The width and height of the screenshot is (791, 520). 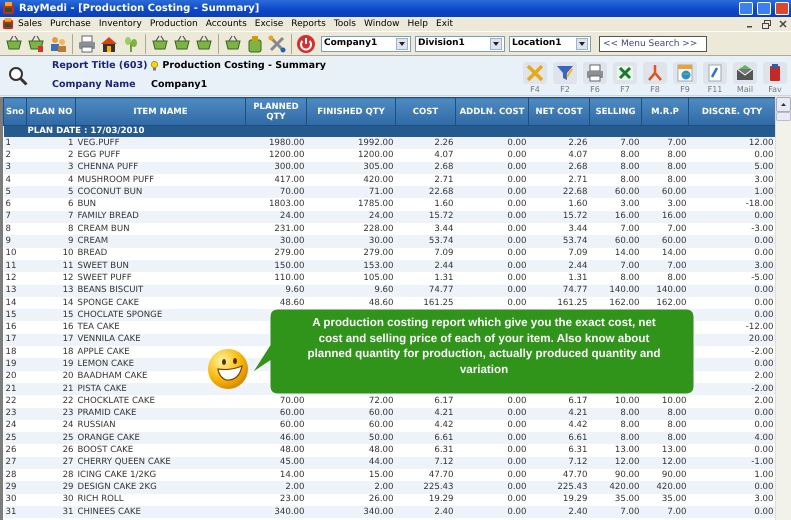 What do you see at coordinates (629, 278) in the screenshot?
I see `table-cell-text: 8.00` at bounding box center [629, 278].